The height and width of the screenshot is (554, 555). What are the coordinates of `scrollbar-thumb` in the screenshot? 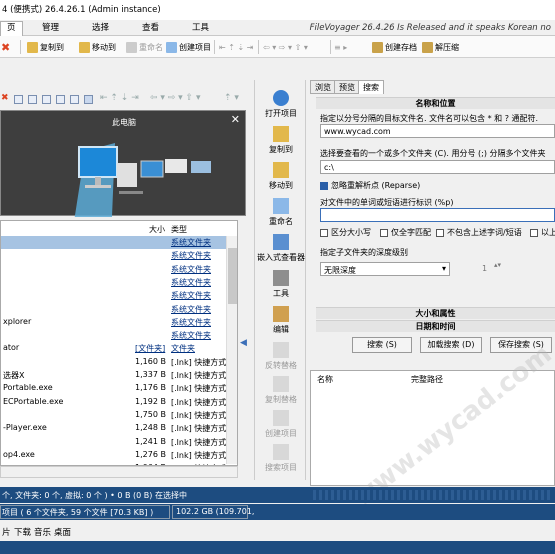 It's located at (232, 276).